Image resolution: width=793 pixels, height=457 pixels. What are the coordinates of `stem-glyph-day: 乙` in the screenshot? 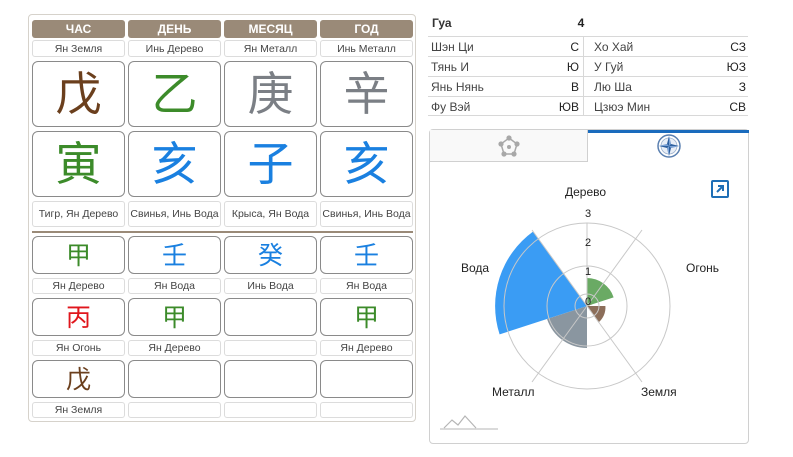 It's located at (174, 94).